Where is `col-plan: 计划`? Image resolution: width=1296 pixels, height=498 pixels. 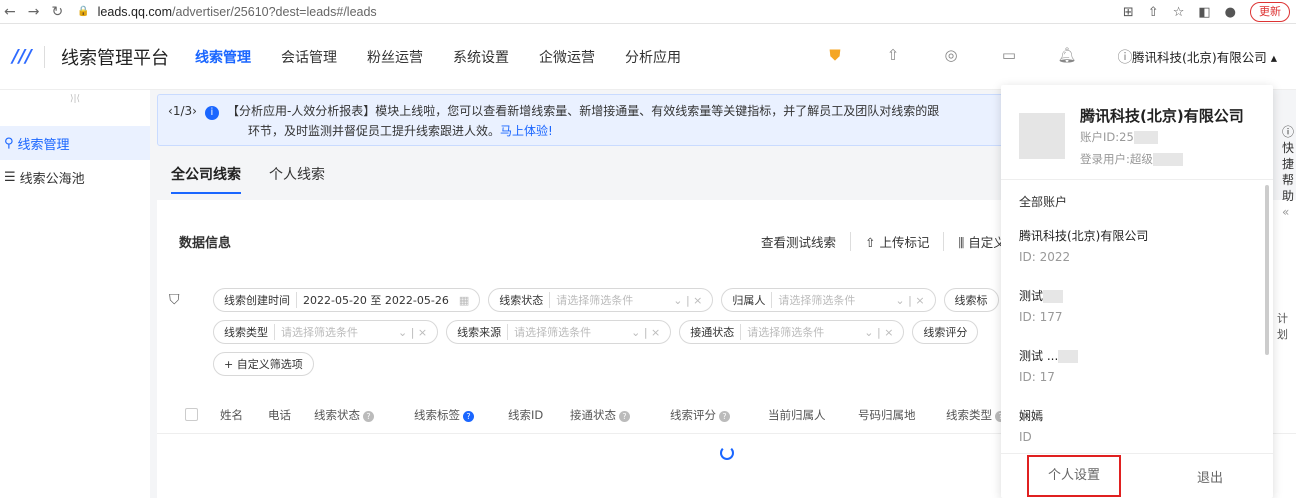
col-plan: 计划 is located at coordinates (1282, 326).